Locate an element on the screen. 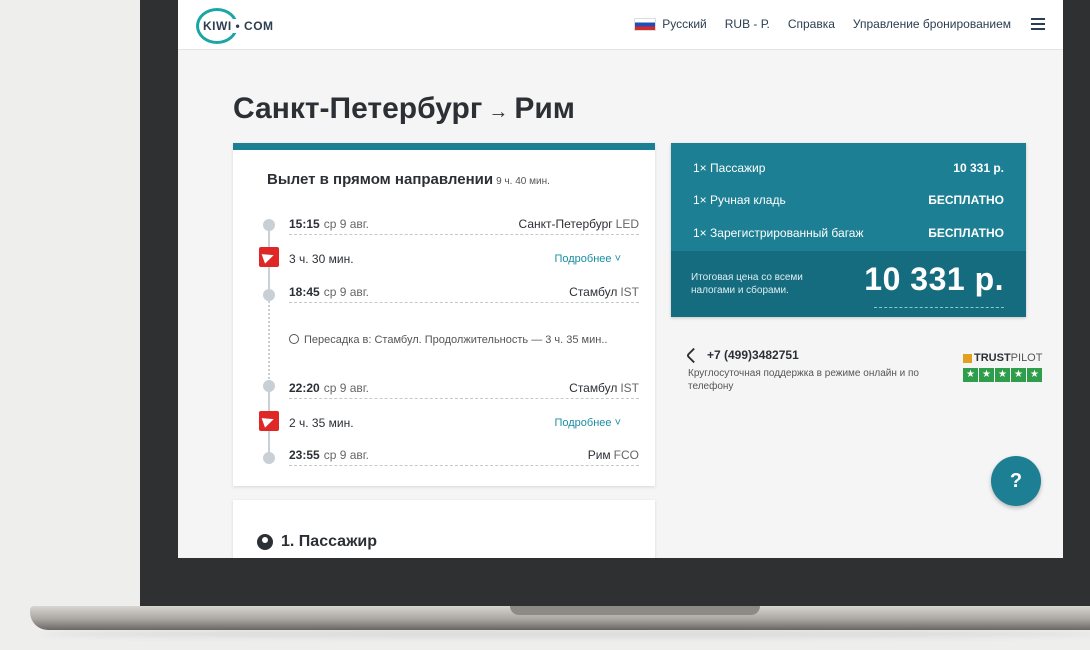 Image resolution: width=1090 pixels, height=650 pixels. departure-time: 15:15 is located at coordinates (304, 224).